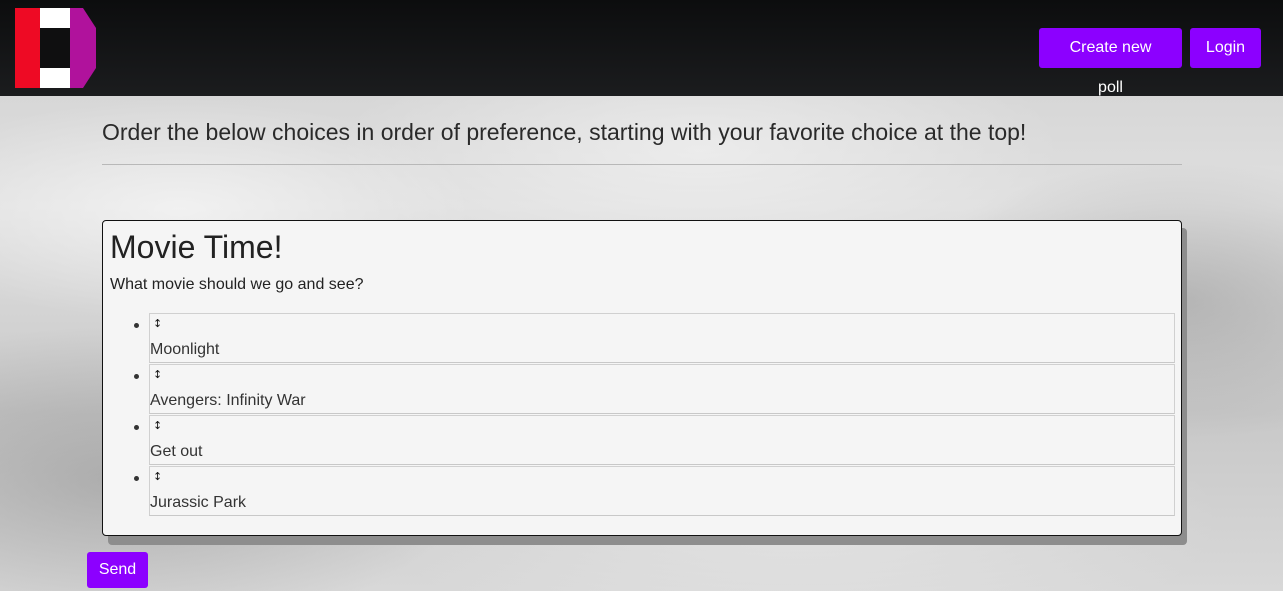 The image size is (1283, 591). What do you see at coordinates (1110, 62) in the screenshot?
I see `create-new-poll-button: Create new poll` at bounding box center [1110, 62].